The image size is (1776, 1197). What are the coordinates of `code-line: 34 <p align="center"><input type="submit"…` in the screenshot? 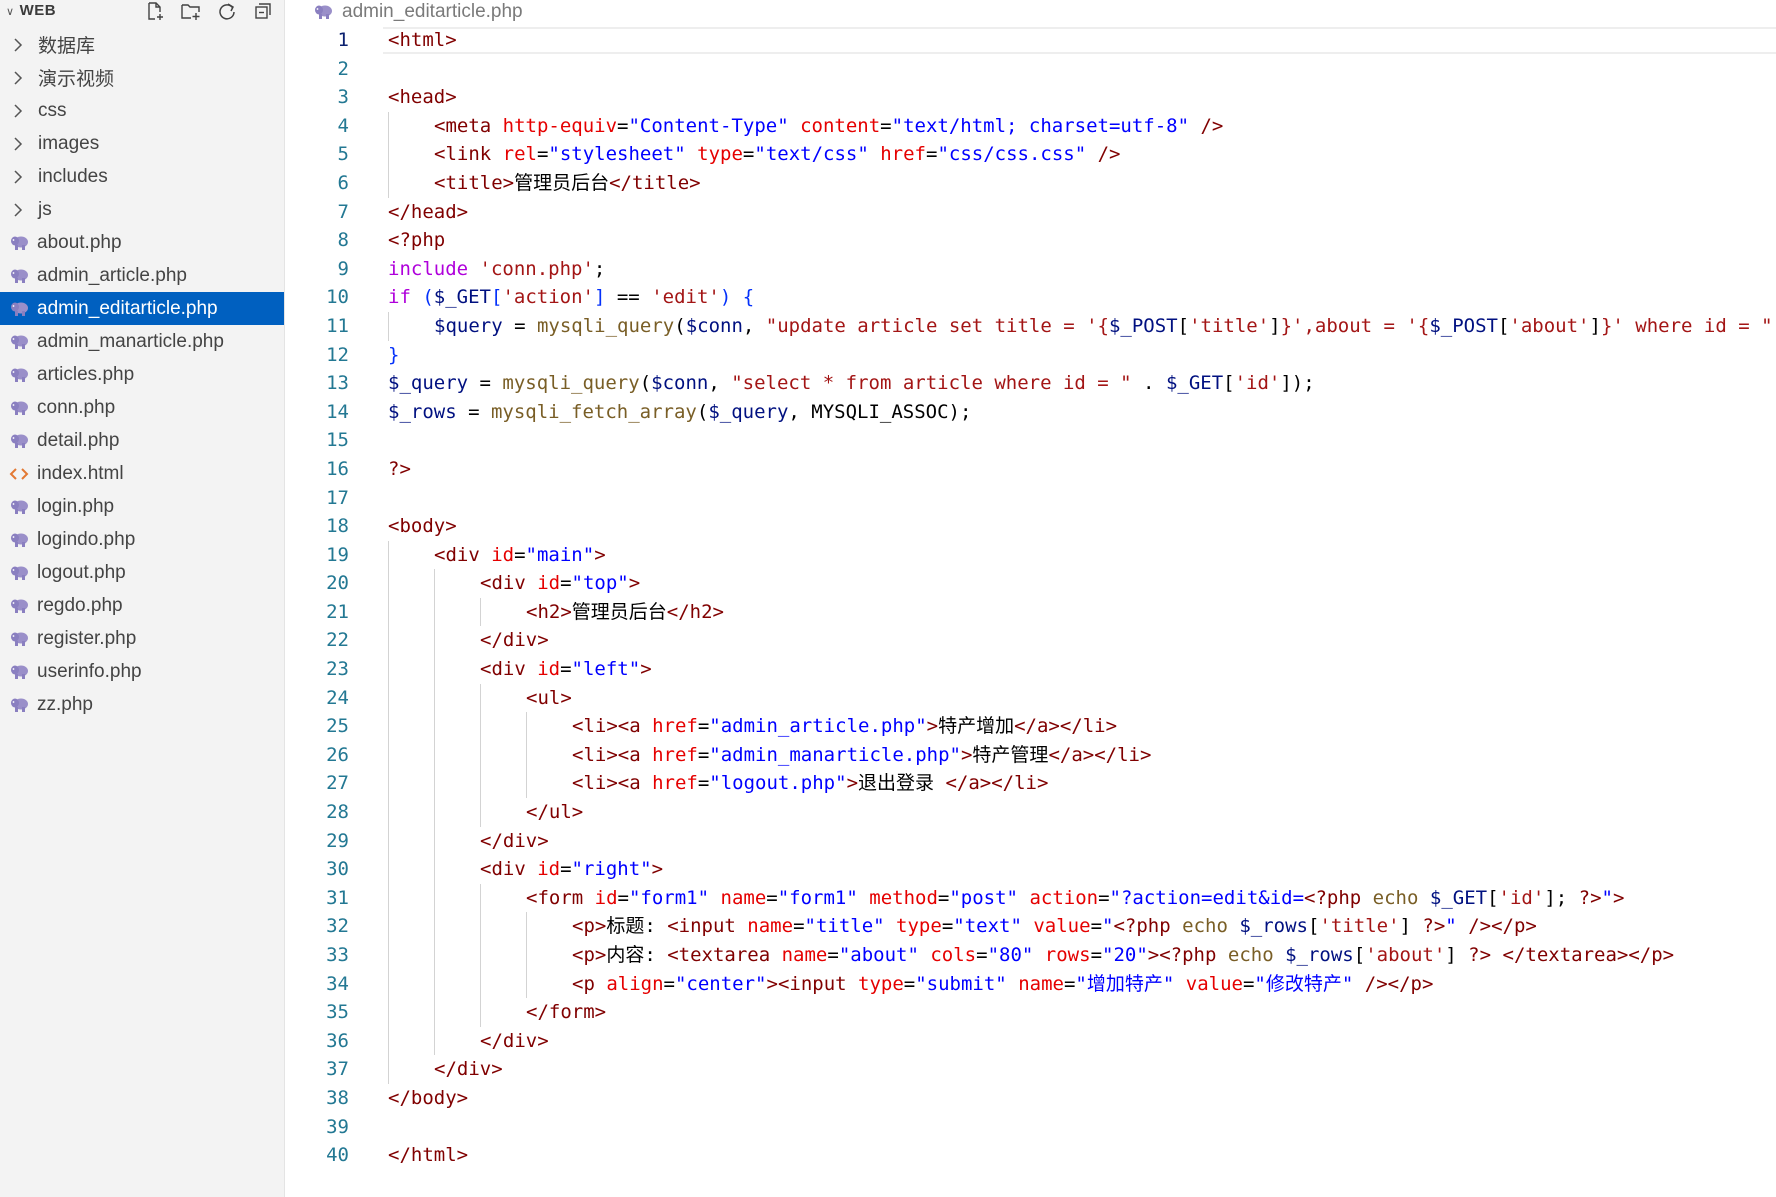 It's located at (1030, 984).